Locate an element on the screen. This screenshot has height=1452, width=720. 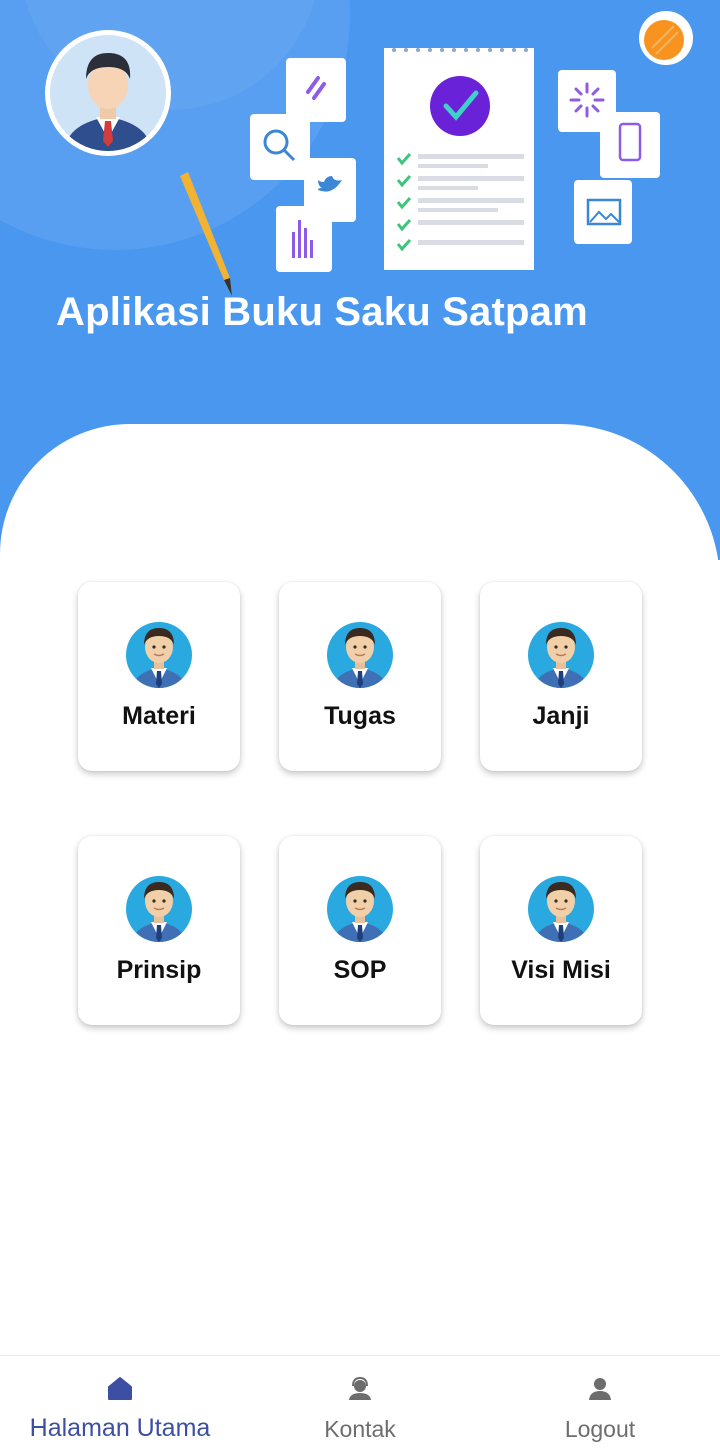
mobile-icon is located at coordinates (630, 145).